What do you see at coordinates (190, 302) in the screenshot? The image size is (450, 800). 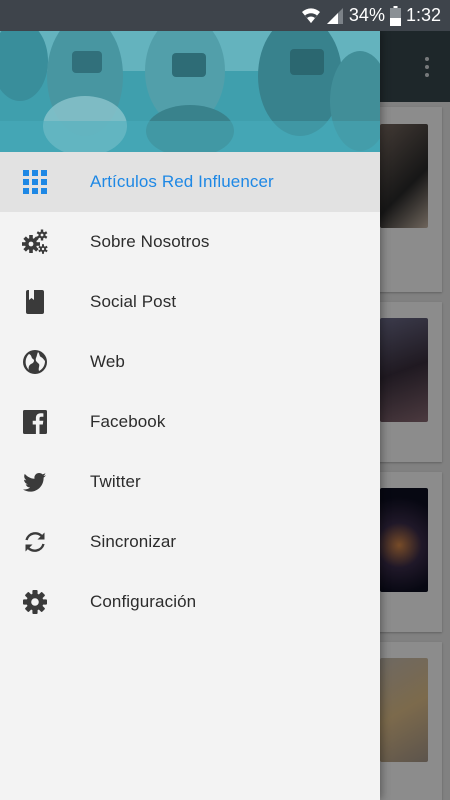 I see `menu-item-social-post: Social Post` at bounding box center [190, 302].